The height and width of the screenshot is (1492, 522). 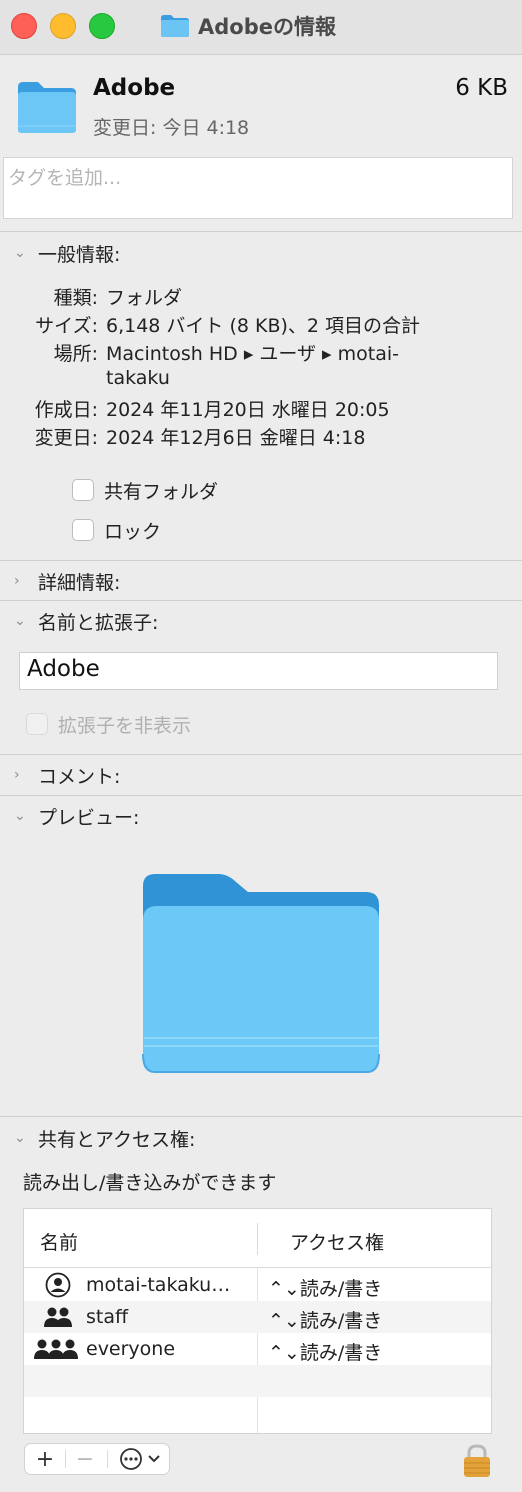 I want to click on window-title-text: Adobeの情報, so click(x=267, y=27).